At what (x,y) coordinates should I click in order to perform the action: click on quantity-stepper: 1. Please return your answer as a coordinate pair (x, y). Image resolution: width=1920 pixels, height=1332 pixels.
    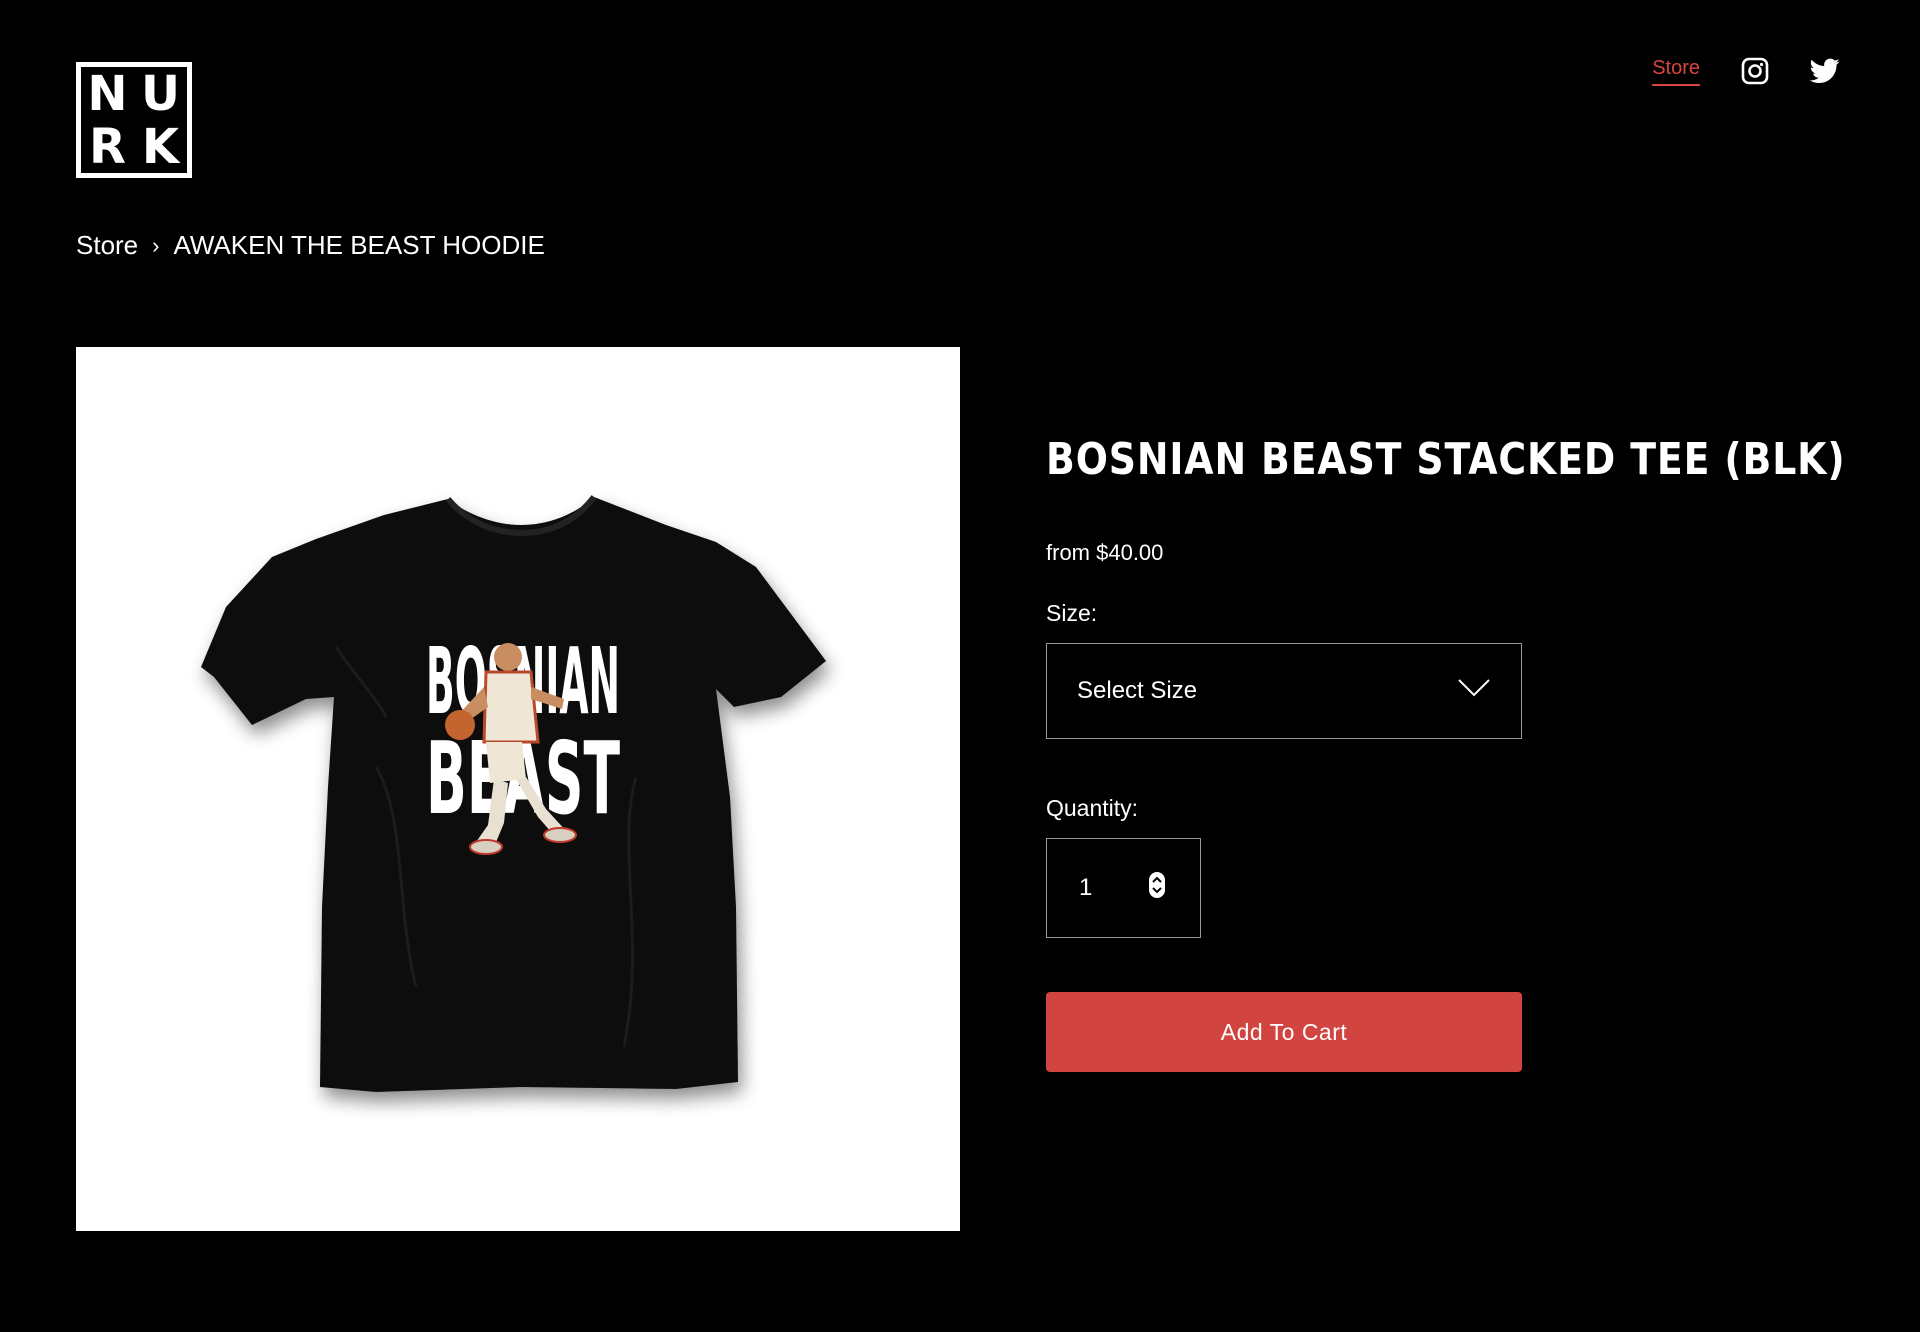
    Looking at the image, I should click on (1123, 888).